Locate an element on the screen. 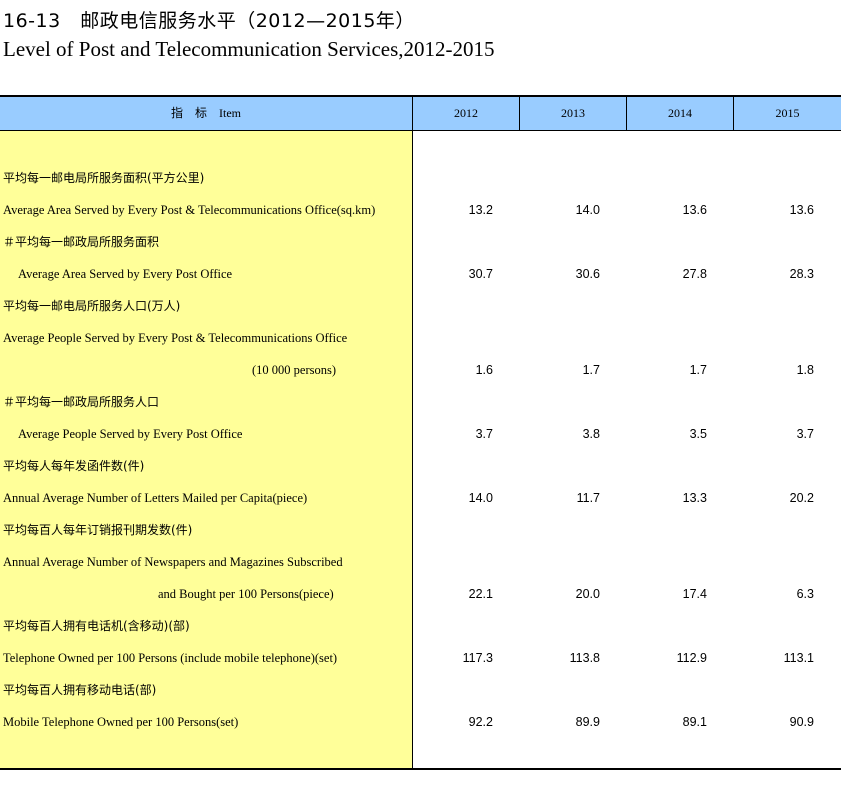 This screenshot has width=841, height=803. value-cell-2015: 113.1 is located at coordinates (798, 658).